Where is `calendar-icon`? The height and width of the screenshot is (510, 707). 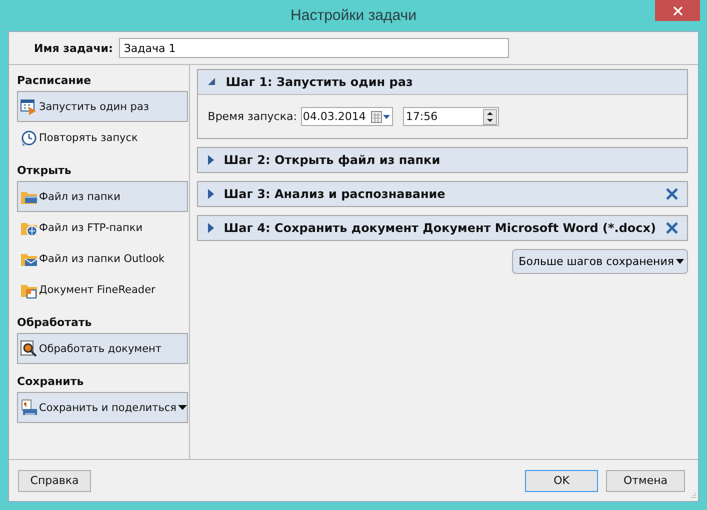
calendar-icon is located at coordinates (29, 107).